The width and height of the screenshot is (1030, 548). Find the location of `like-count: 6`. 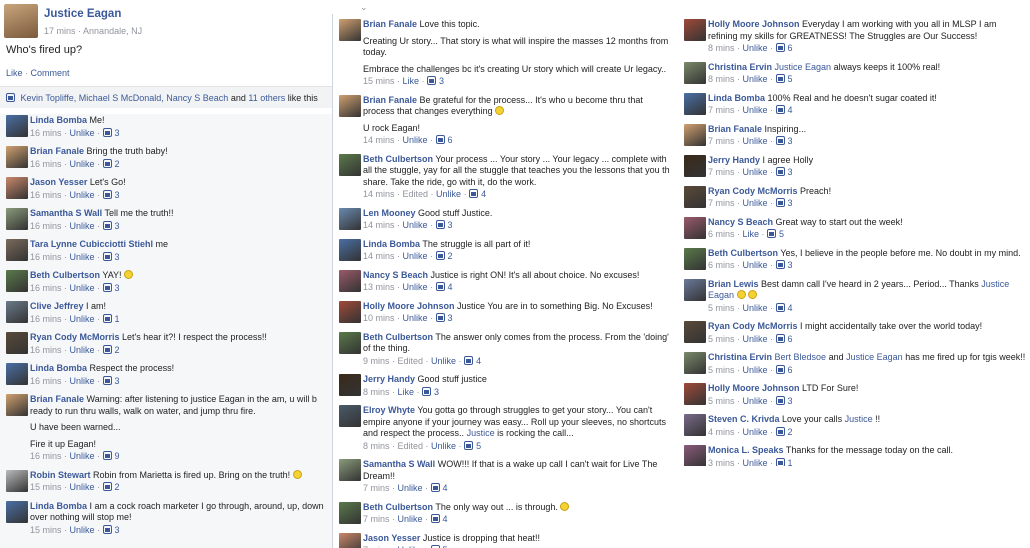

like-count: 6 is located at coordinates (784, 48).